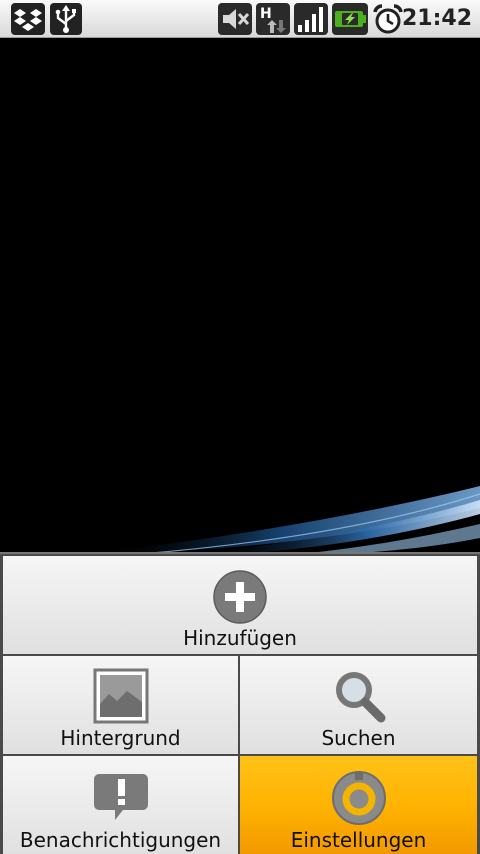  What do you see at coordinates (436, 18) in the screenshot?
I see `status-time: 21:42` at bounding box center [436, 18].